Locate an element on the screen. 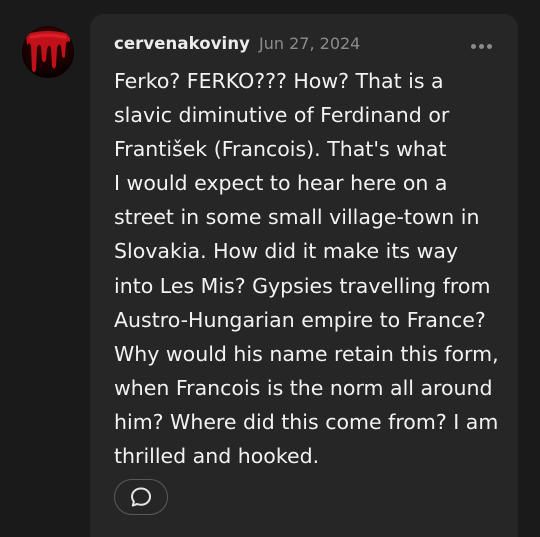 This screenshot has width=540, height=537. body-line: Austro-Hungarian empire to France? is located at coordinates (300, 319).